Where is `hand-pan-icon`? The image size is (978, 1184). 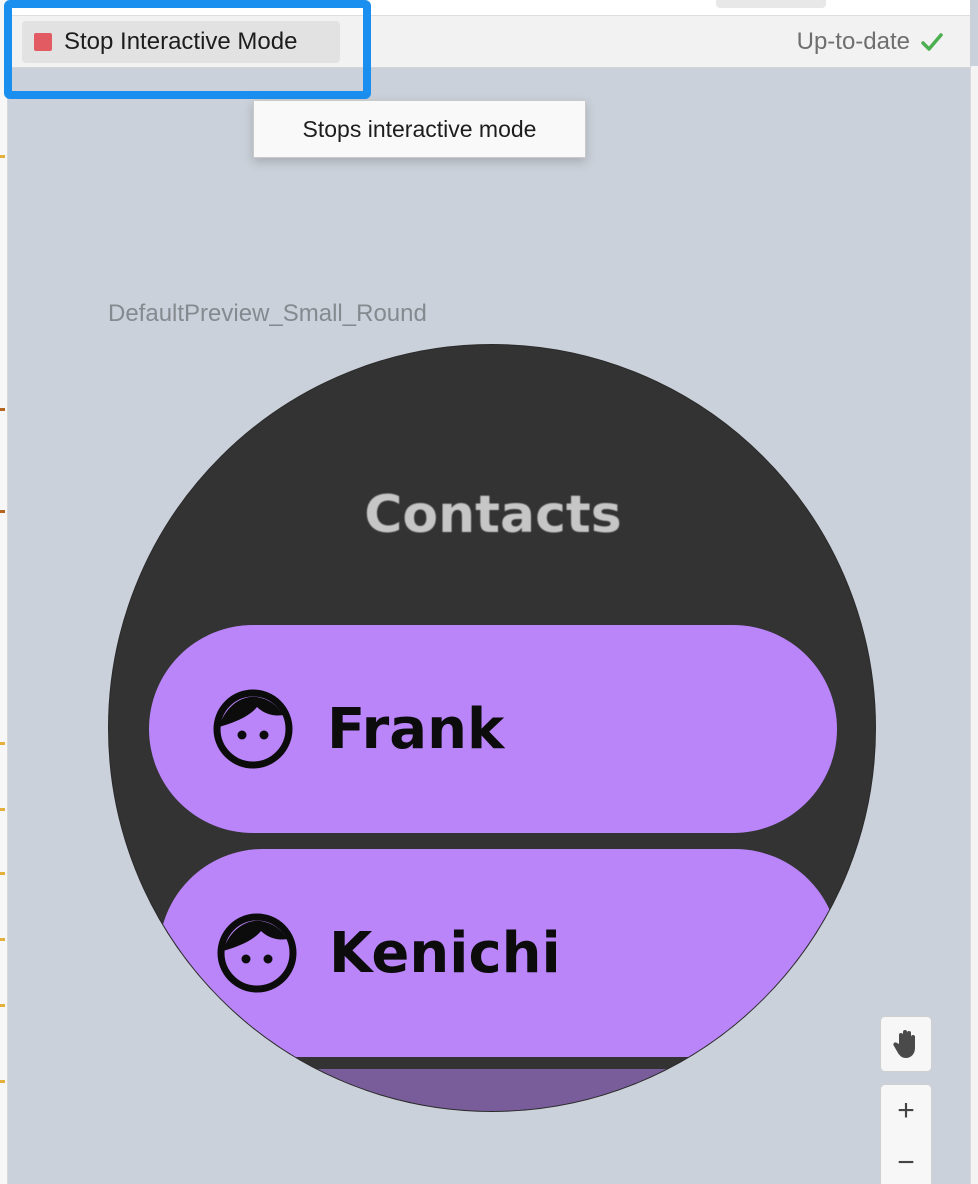 hand-pan-icon is located at coordinates (904, 1044).